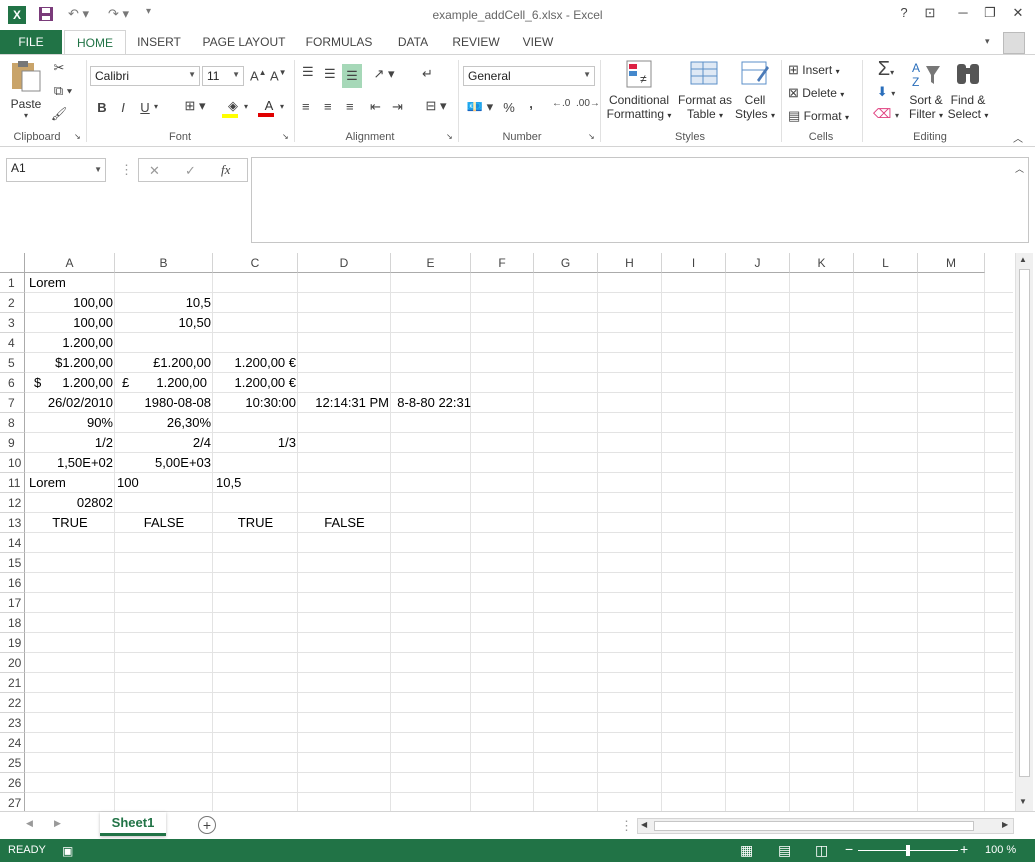 This screenshot has height=862, width=1035. Describe the element at coordinates (476, 42) in the screenshot. I see `tab-review: REVIEW` at that location.